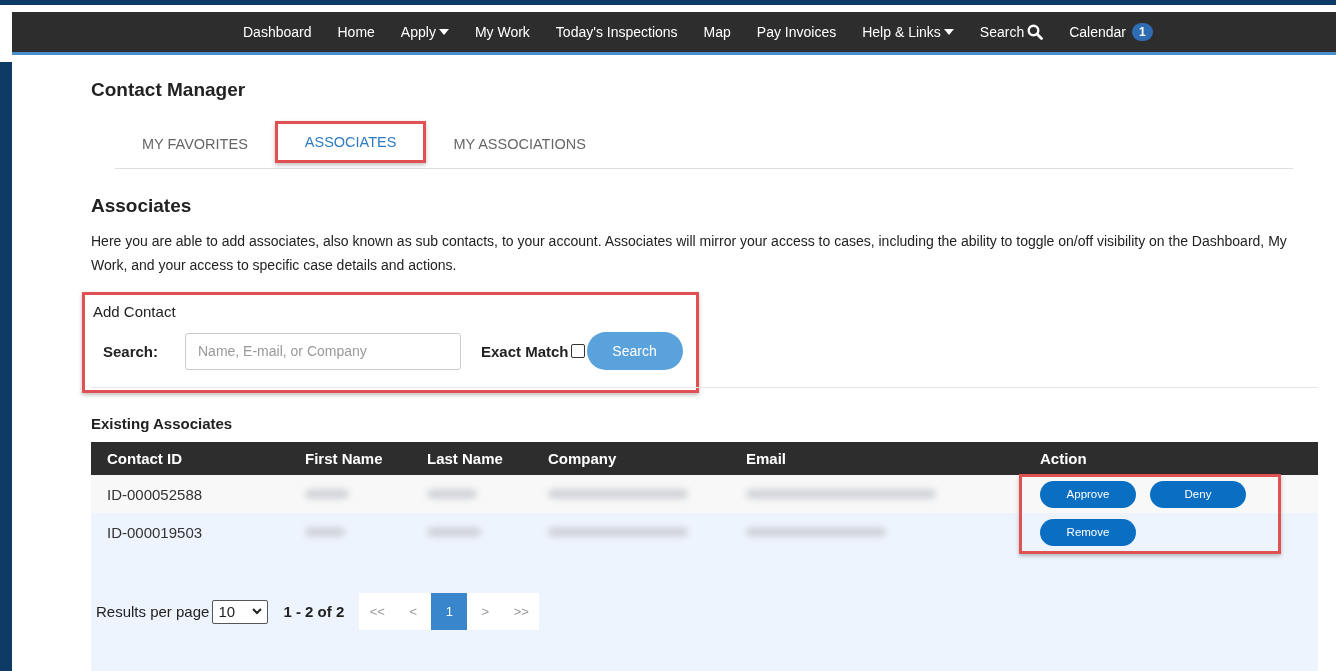  Describe the element at coordinates (1088, 532) in the screenshot. I see `action-button: Remove` at that location.